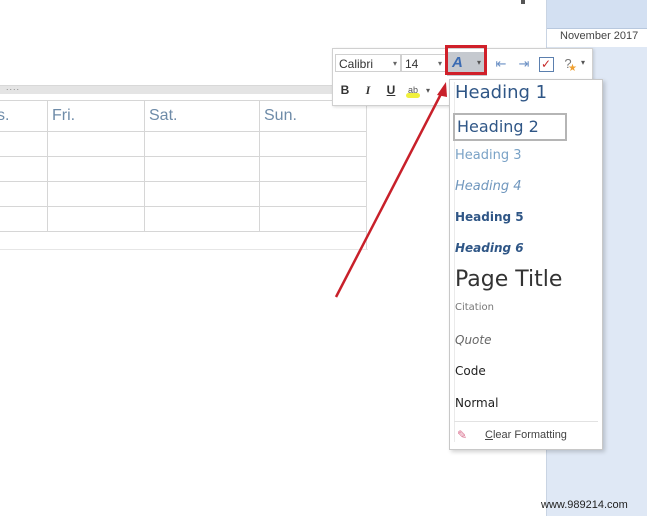 Image resolution: width=647 pixels, height=516 pixels. I want to click on style-quote: Quote, so click(525, 340).